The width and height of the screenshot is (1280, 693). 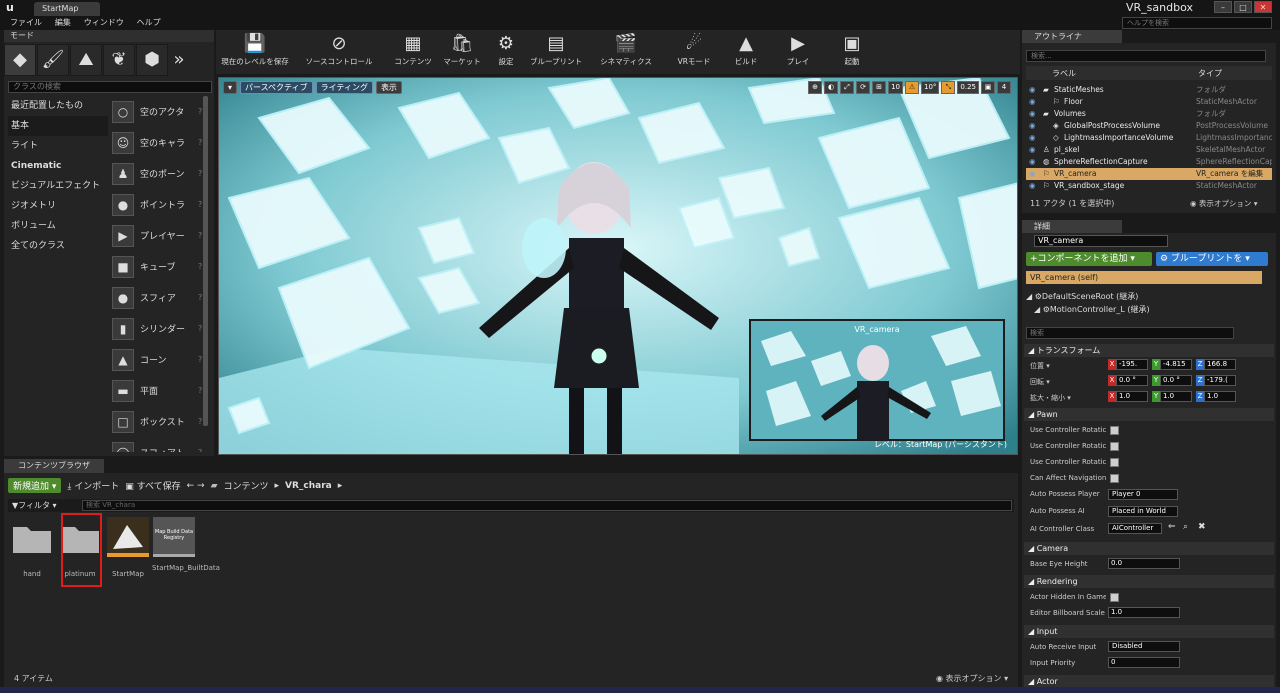 What do you see at coordinates (1185, 527) in the screenshot?
I see `search-icon: ⌕` at bounding box center [1185, 527].